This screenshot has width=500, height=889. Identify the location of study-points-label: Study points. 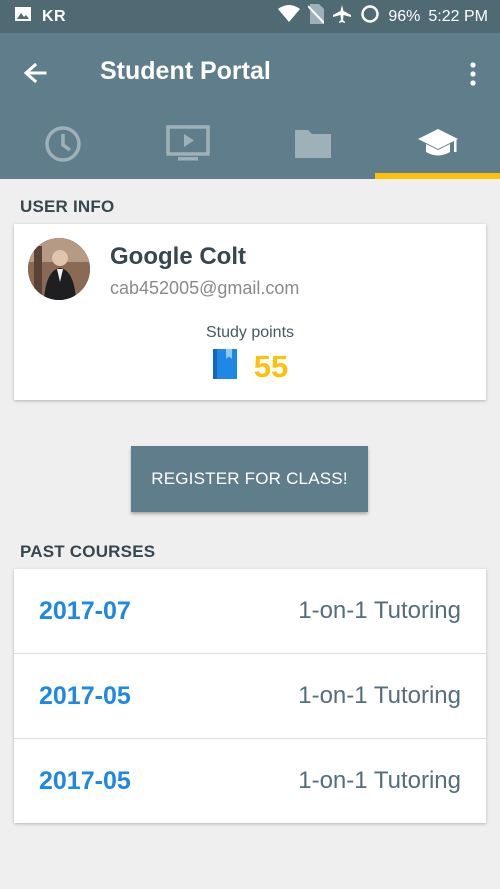
(250, 332).